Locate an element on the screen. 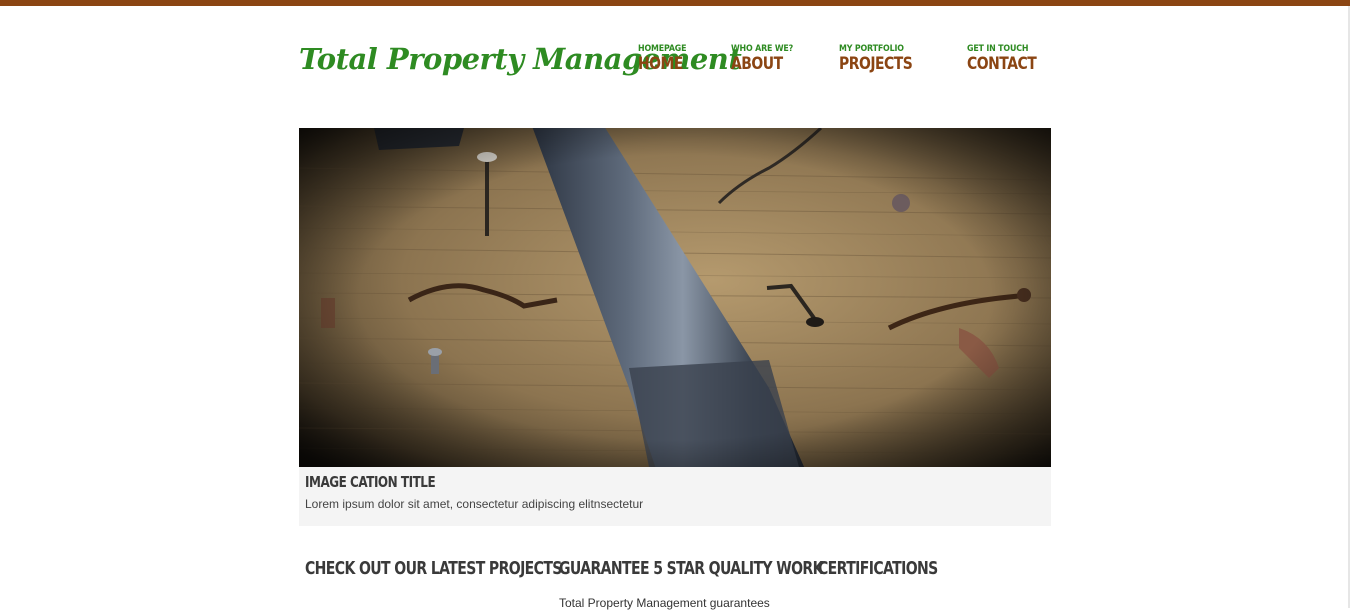 This screenshot has height=610, width=1350. nav-item-home: HOMEPAGE HOME is located at coordinates (665, 59).